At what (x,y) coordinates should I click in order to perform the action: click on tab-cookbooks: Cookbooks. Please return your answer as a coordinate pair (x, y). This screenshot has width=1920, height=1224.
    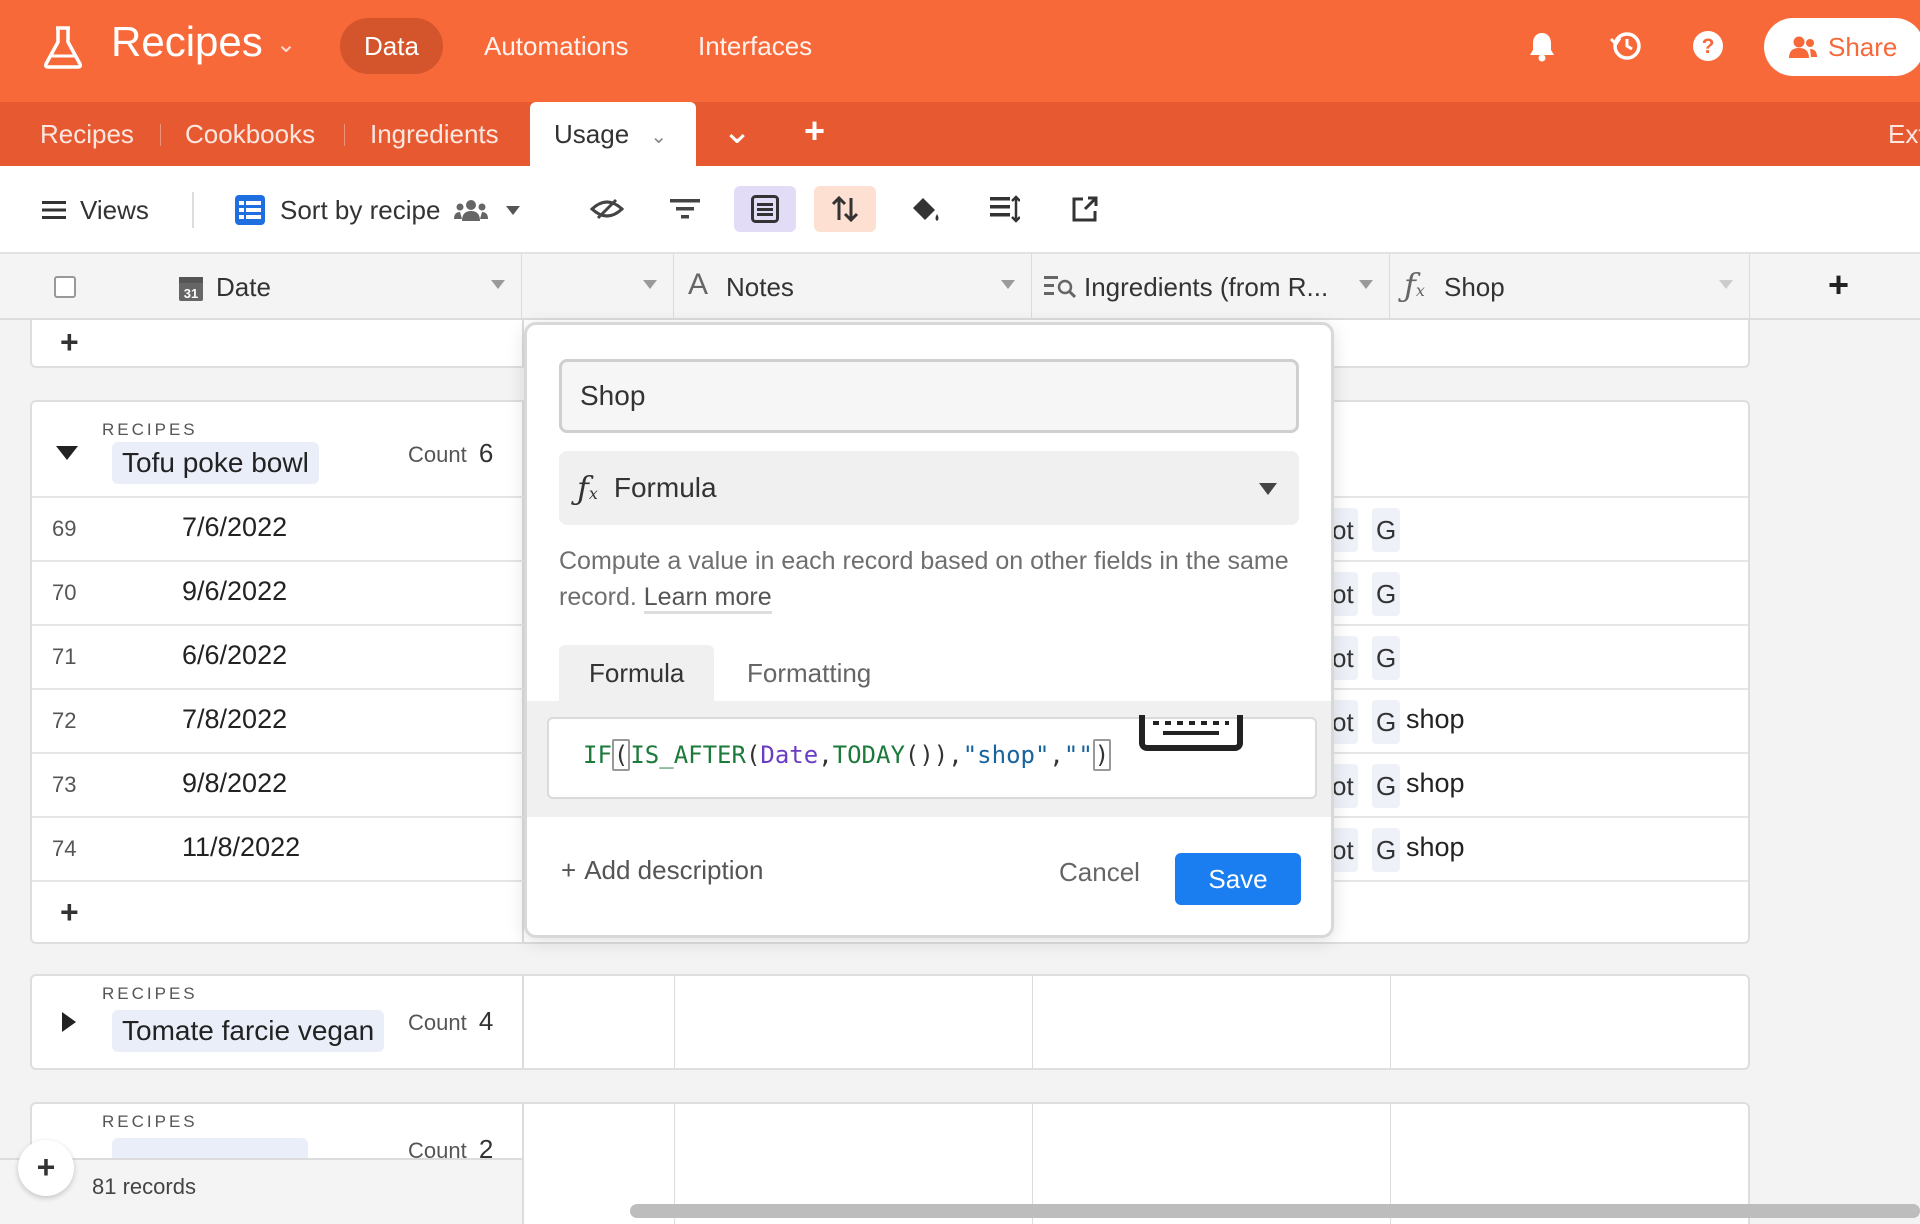
    Looking at the image, I should click on (250, 134).